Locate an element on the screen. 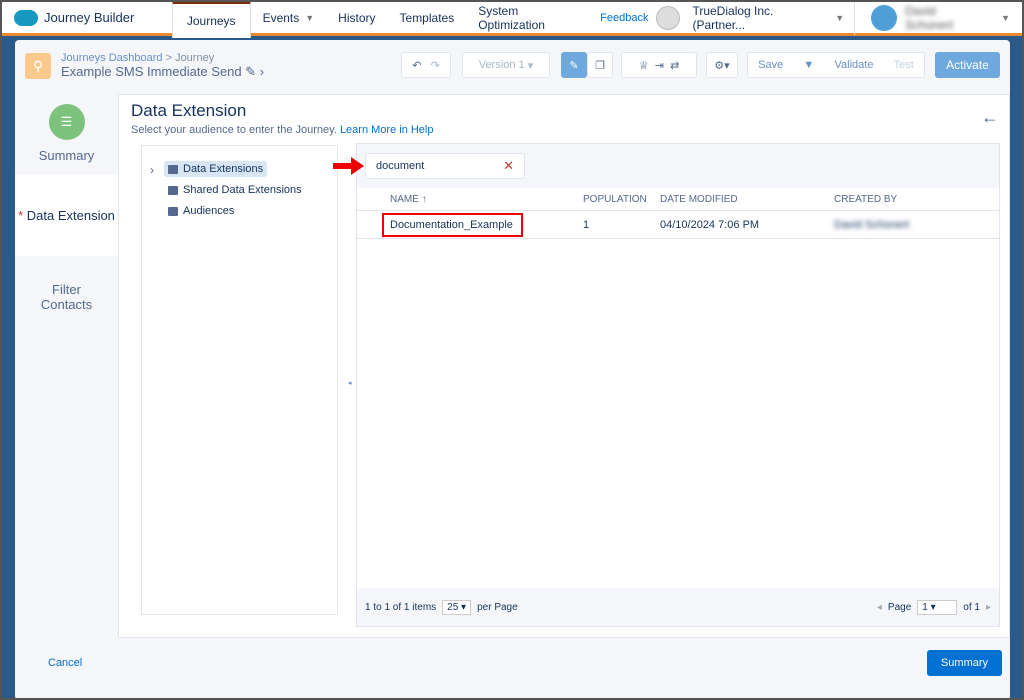 Image resolution: width=1024 pixels, height=700 pixels. column-header-created-by: CREATED BY is located at coordinates (865, 199).